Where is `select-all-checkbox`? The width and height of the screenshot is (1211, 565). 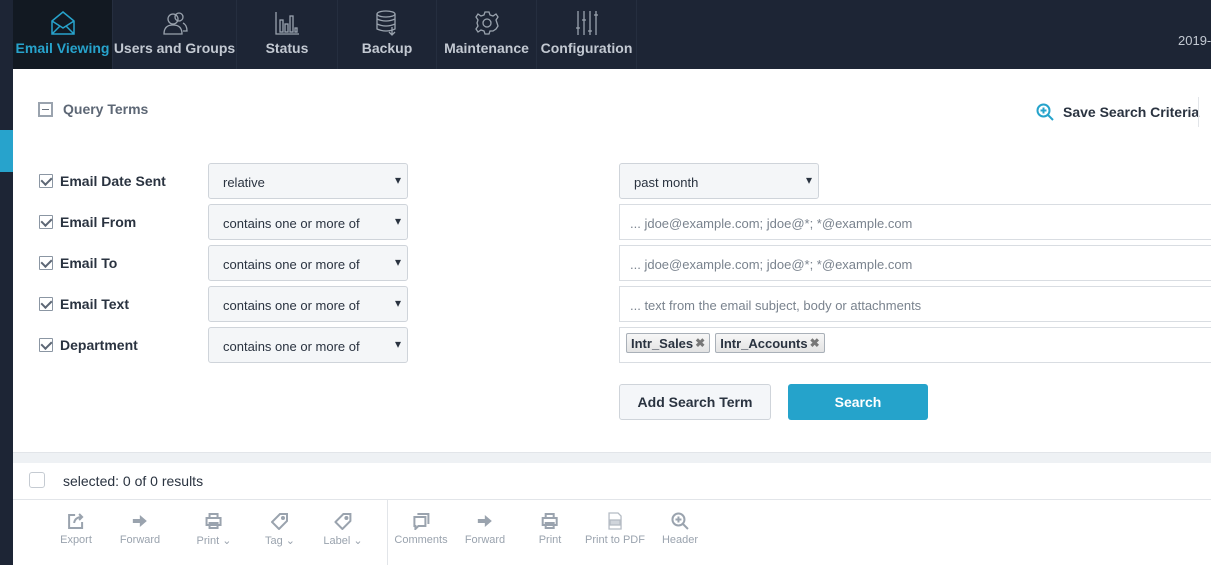
select-all-checkbox is located at coordinates (37, 480).